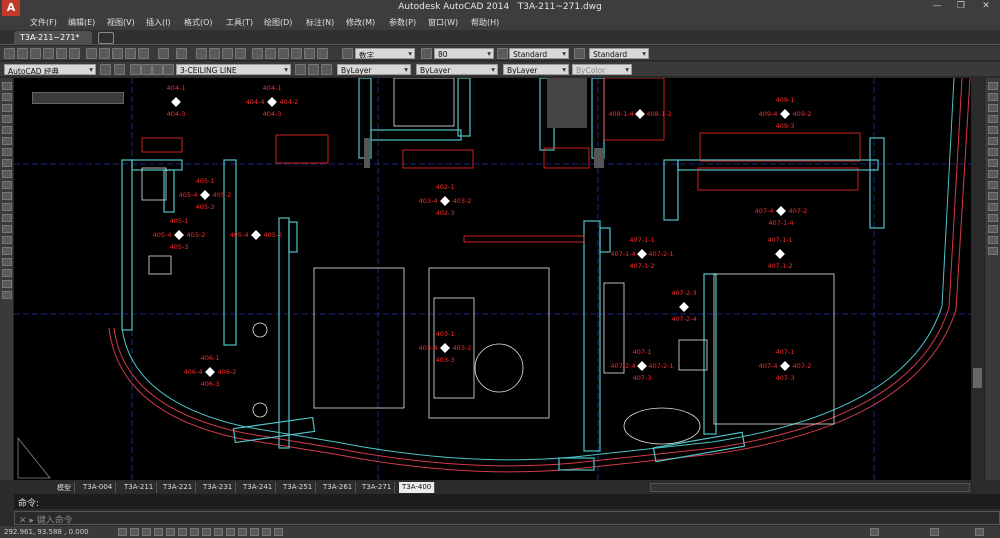 This screenshot has width=1000, height=538. What do you see at coordinates (385, 53) in the screenshot?
I see `text-style-select: 数字` at bounding box center [385, 53].